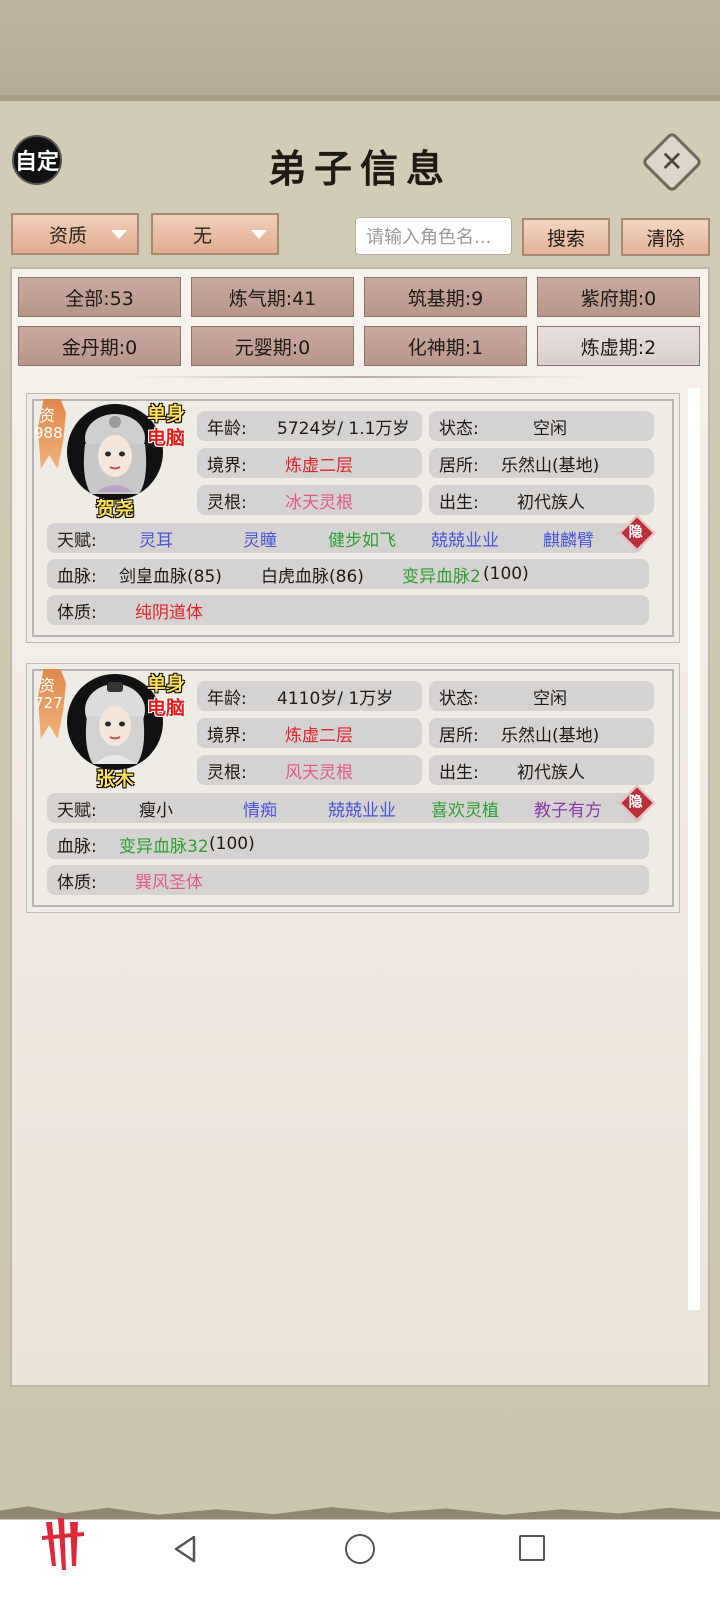  Describe the element at coordinates (635, 532) in the screenshot. I see `hidden-talent-label: 隐` at that location.